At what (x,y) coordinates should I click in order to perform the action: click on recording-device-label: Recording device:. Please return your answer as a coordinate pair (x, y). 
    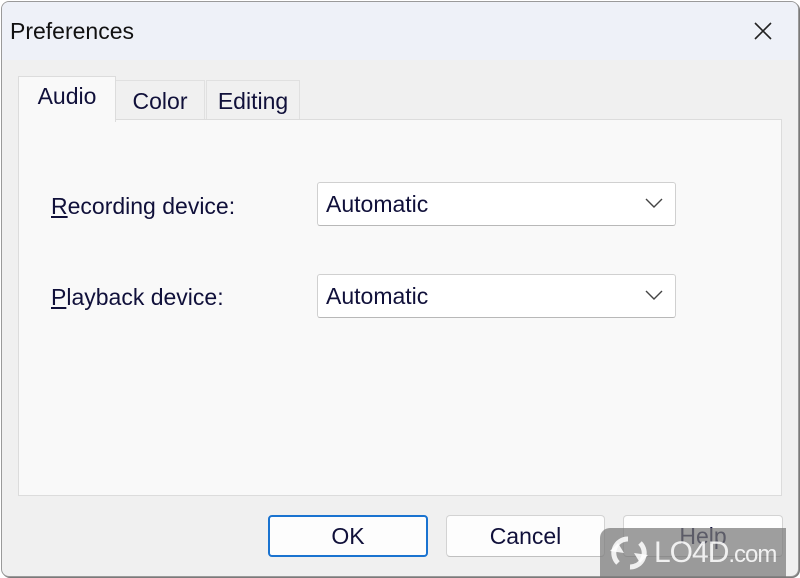
    Looking at the image, I should click on (143, 206).